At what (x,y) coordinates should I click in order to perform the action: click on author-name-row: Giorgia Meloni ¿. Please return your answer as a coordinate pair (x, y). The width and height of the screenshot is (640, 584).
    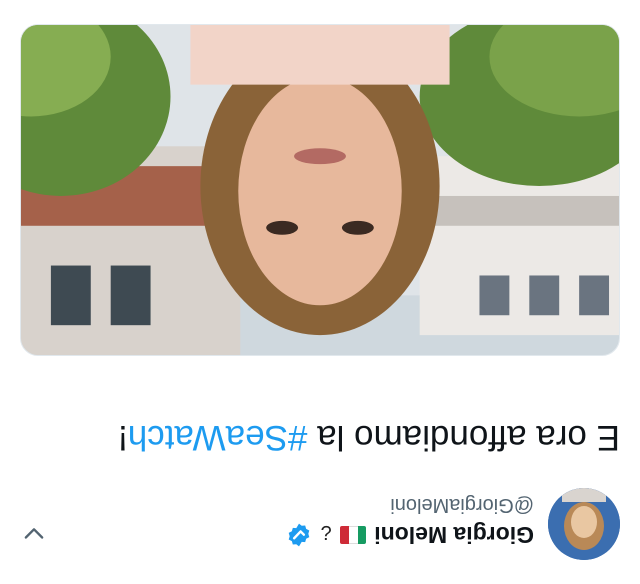
    Looking at the image, I should click on (410, 535).